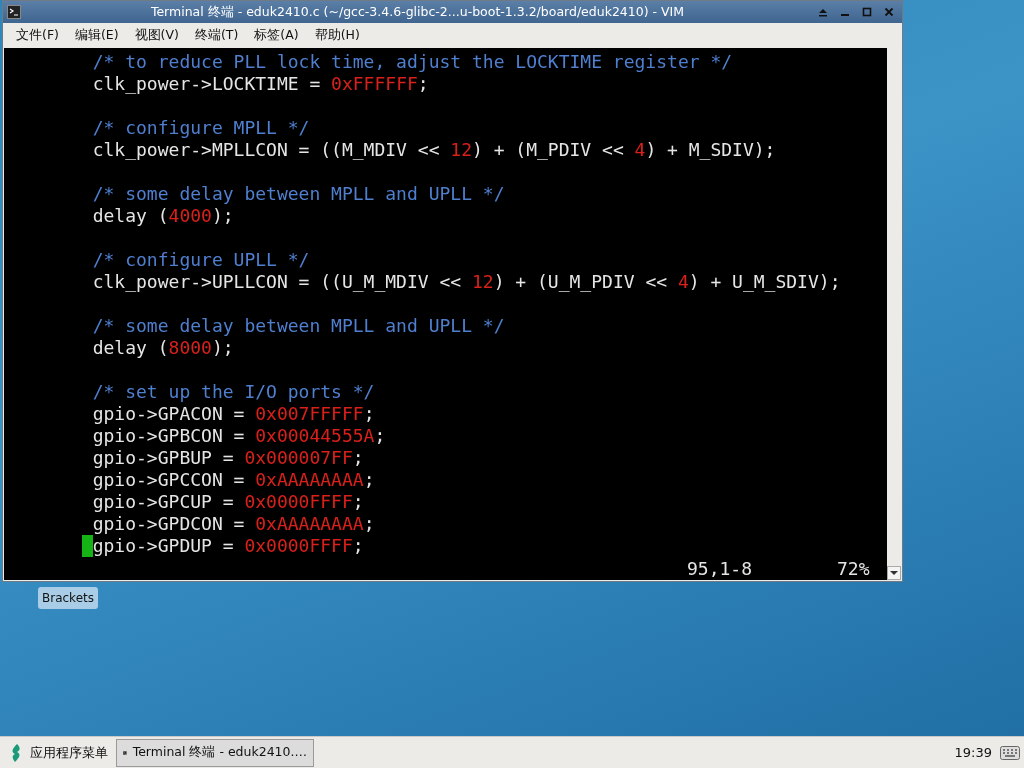 The image size is (1024, 768). Describe the element at coordinates (233, 524) in the screenshot. I see `code-line: gpio->GPDCON = 0xAAAAAAAA;` at that location.